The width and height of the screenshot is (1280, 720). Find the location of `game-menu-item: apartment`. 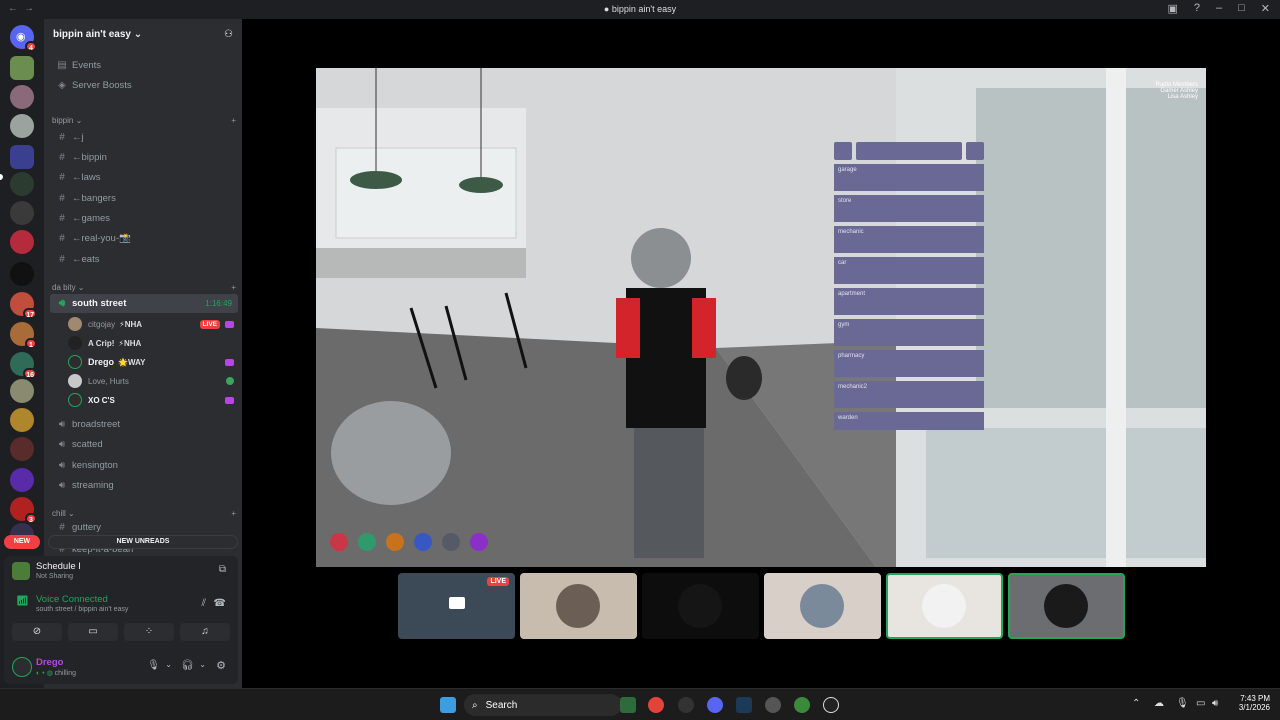

game-menu-item: apartment is located at coordinates (909, 301).